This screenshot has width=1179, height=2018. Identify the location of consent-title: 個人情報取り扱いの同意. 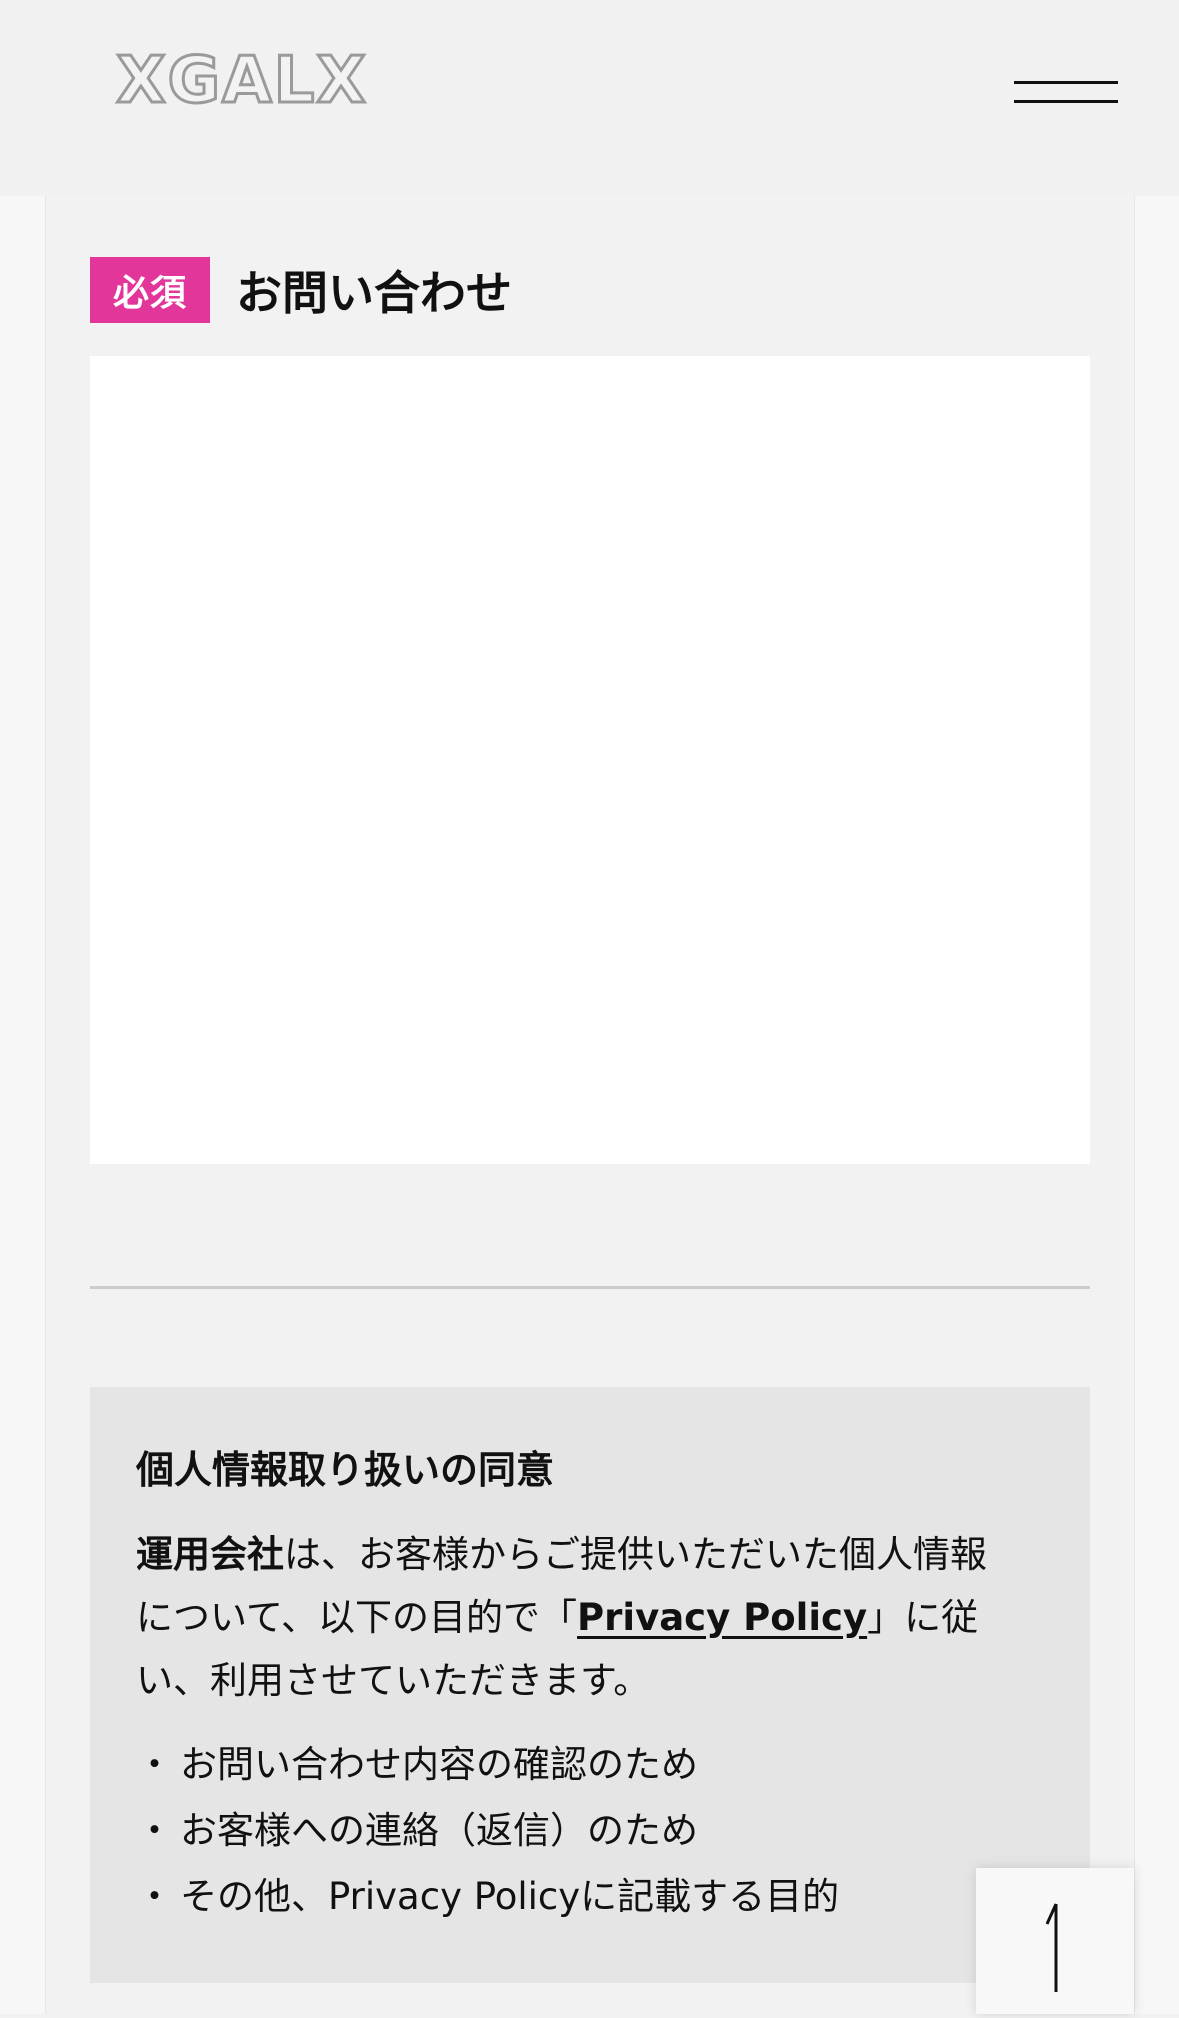
(345, 1470).